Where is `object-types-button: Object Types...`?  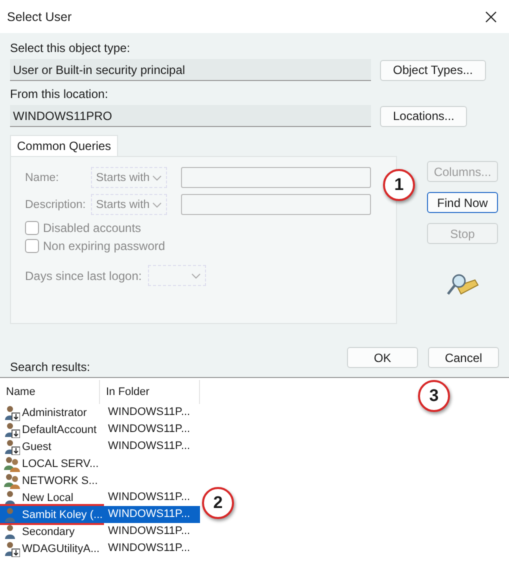 object-types-button: Object Types... is located at coordinates (433, 70).